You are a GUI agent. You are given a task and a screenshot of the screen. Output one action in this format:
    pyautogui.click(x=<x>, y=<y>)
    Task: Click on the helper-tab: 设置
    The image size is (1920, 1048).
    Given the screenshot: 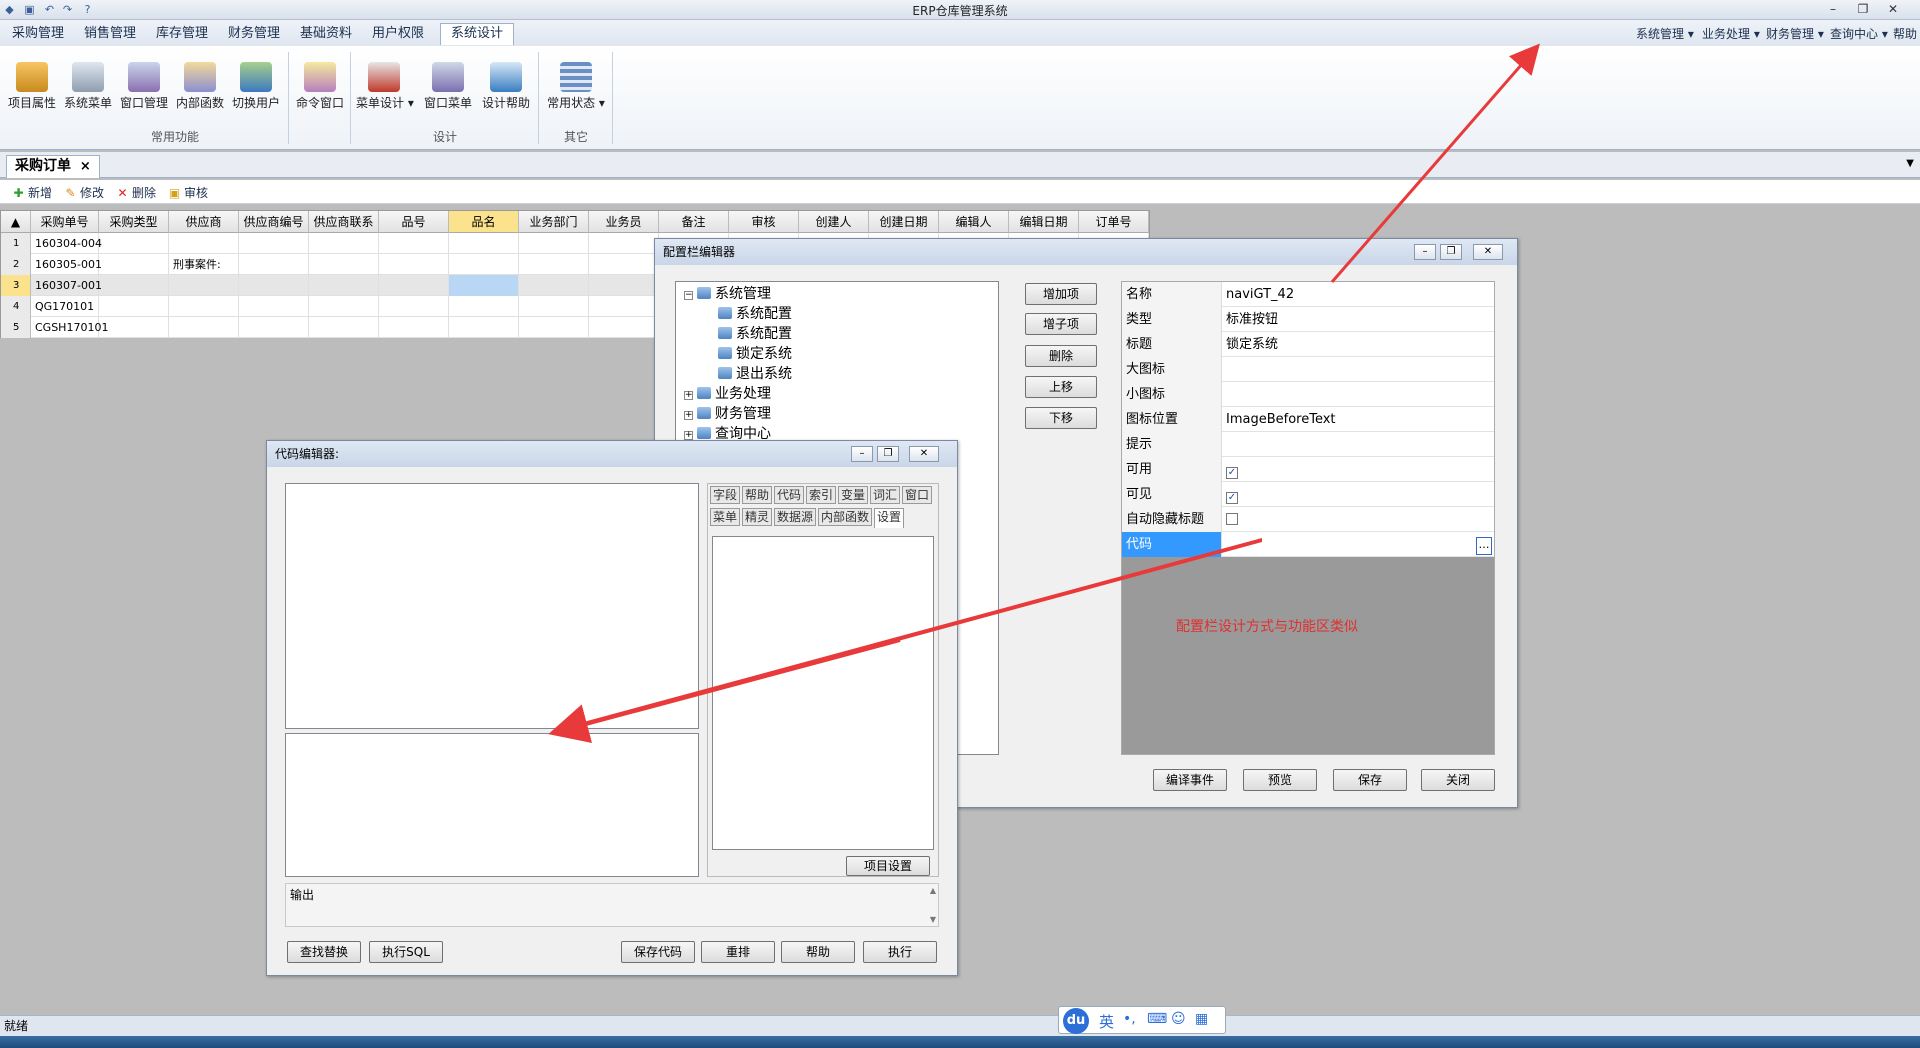 What is the action you would take?
    pyautogui.click(x=889, y=518)
    